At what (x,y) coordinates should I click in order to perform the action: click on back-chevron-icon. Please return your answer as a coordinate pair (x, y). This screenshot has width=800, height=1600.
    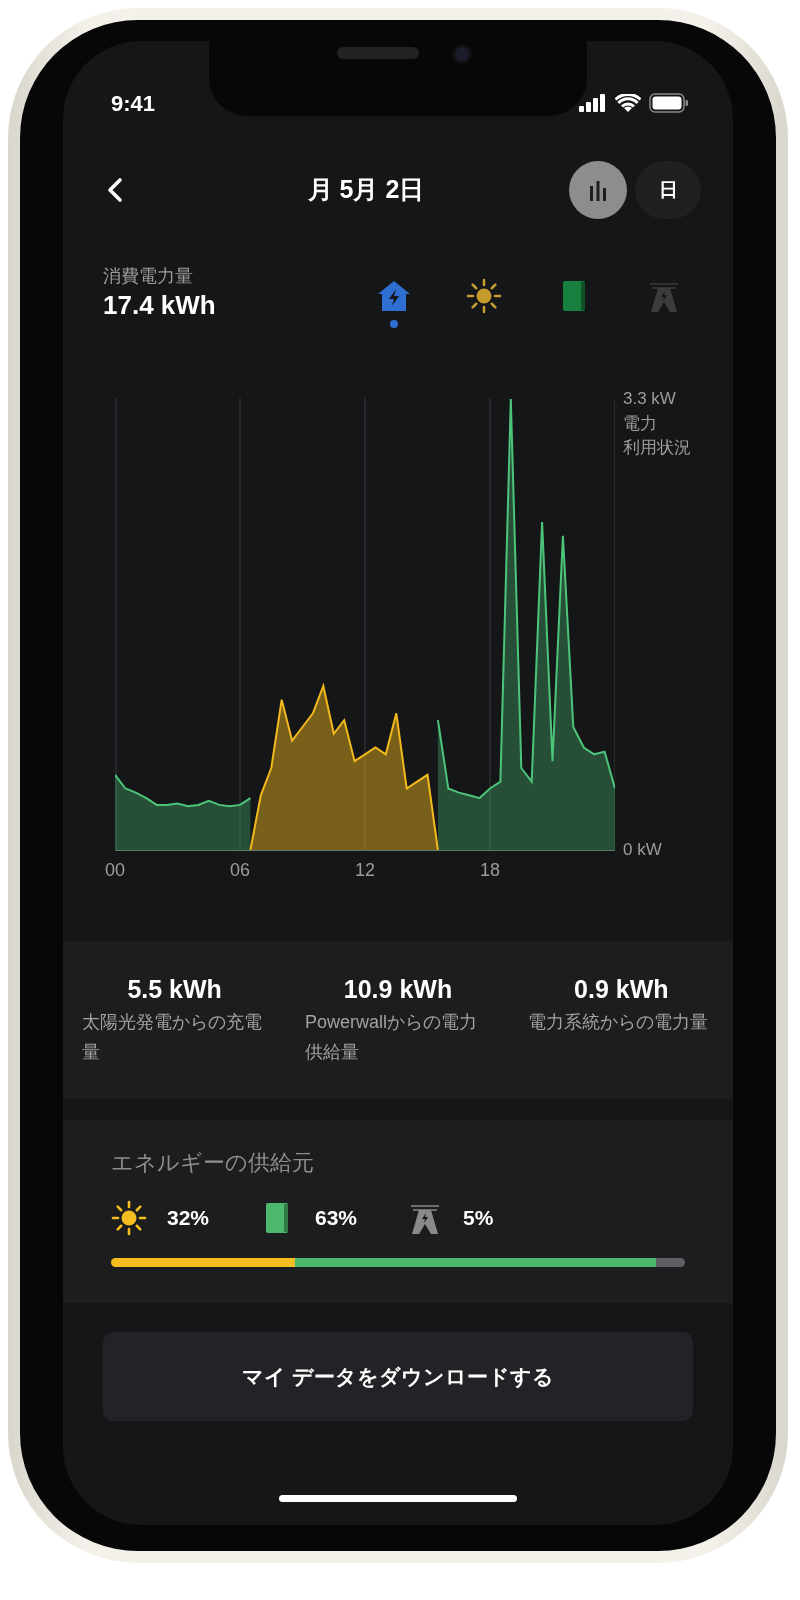
    Looking at the image, I should click on (115, 190).